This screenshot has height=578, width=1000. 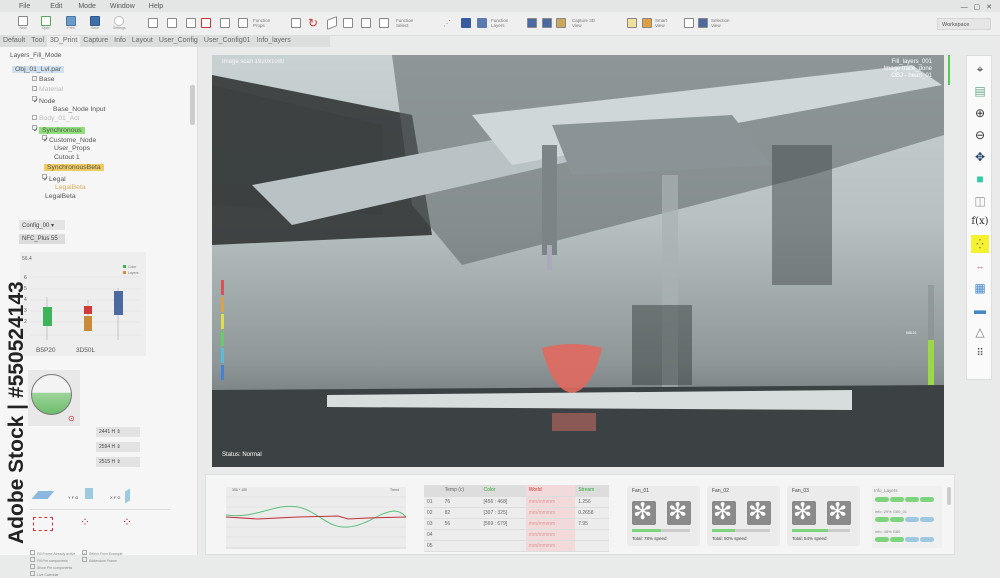 What do you see at coordinates (127, 496) in the screenshot?
I see `plane-xz-icon` at bounding box center [127, 496].